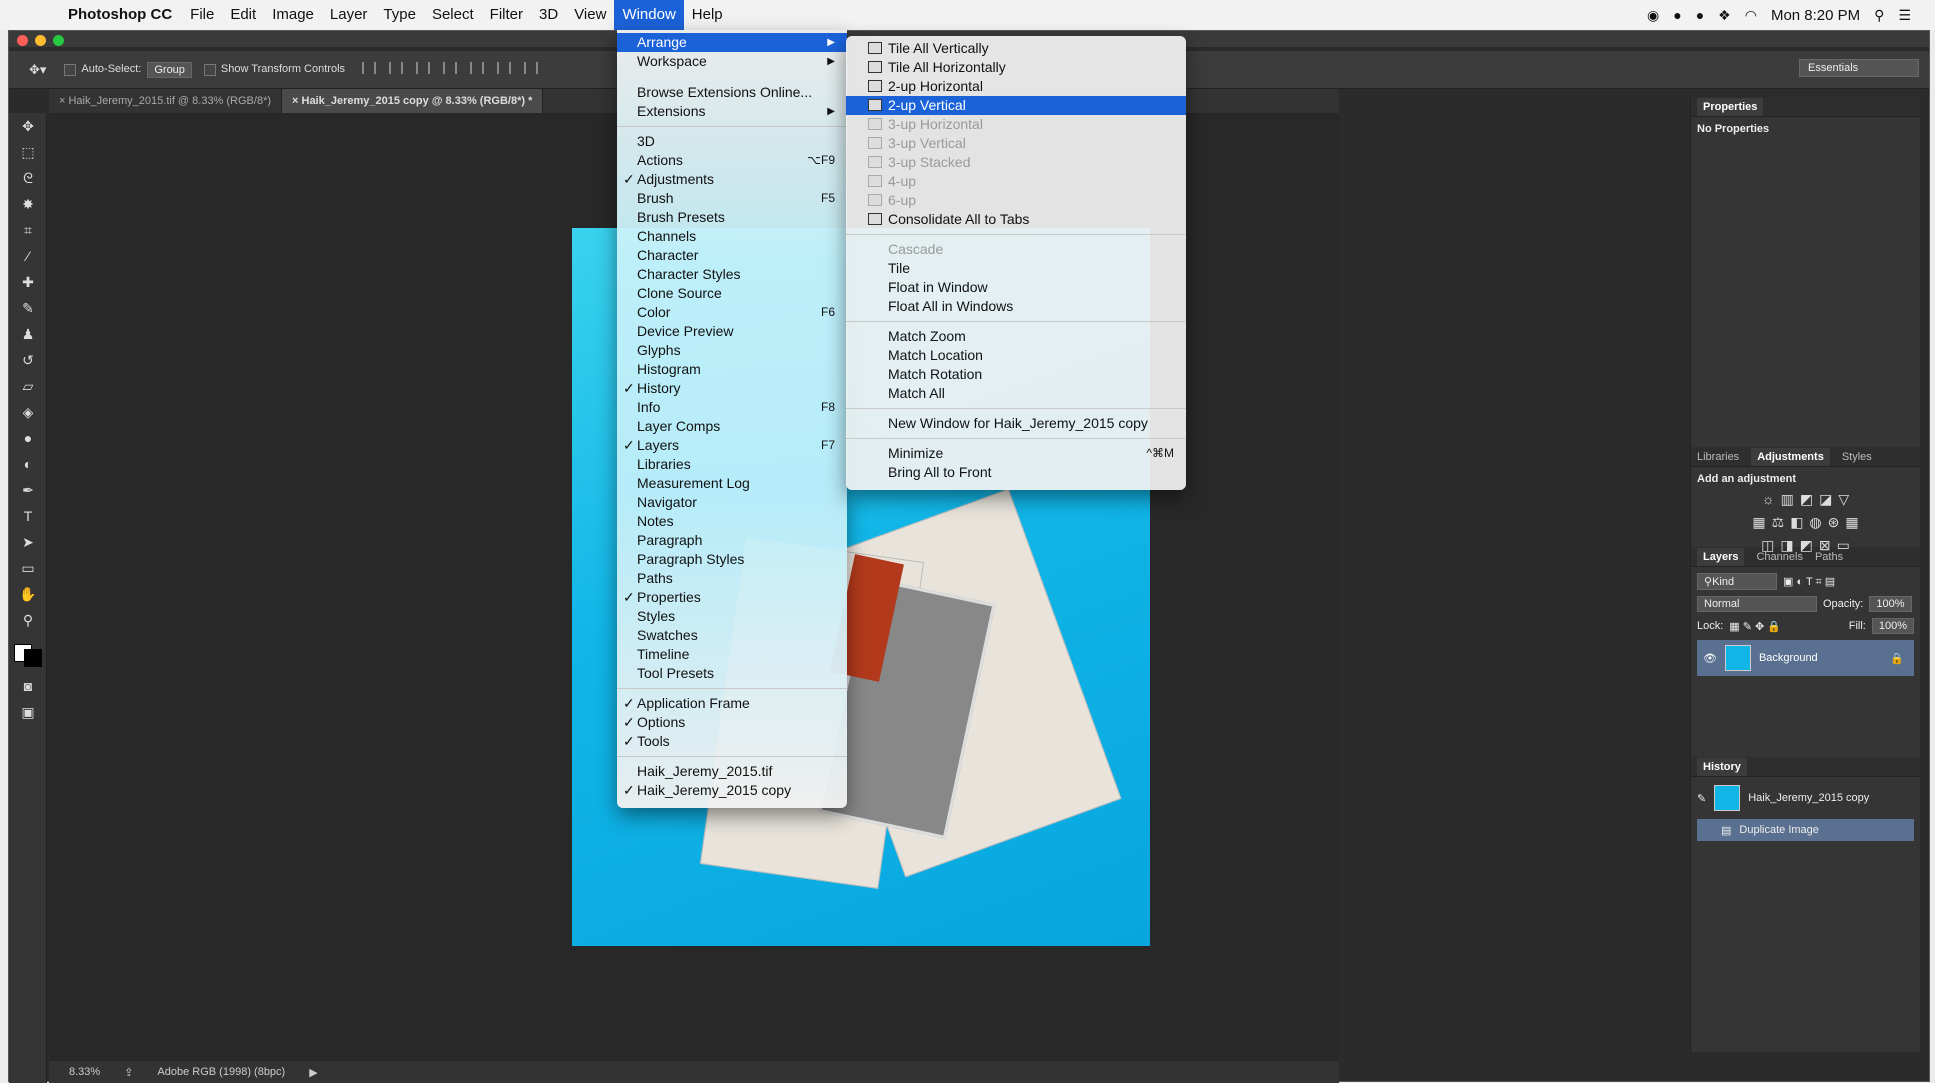 This screenshot has height=1083, width=1935. Describe the element at coordinates (707, 15) in the screenshot. I see `menu-help: Help` at that location.